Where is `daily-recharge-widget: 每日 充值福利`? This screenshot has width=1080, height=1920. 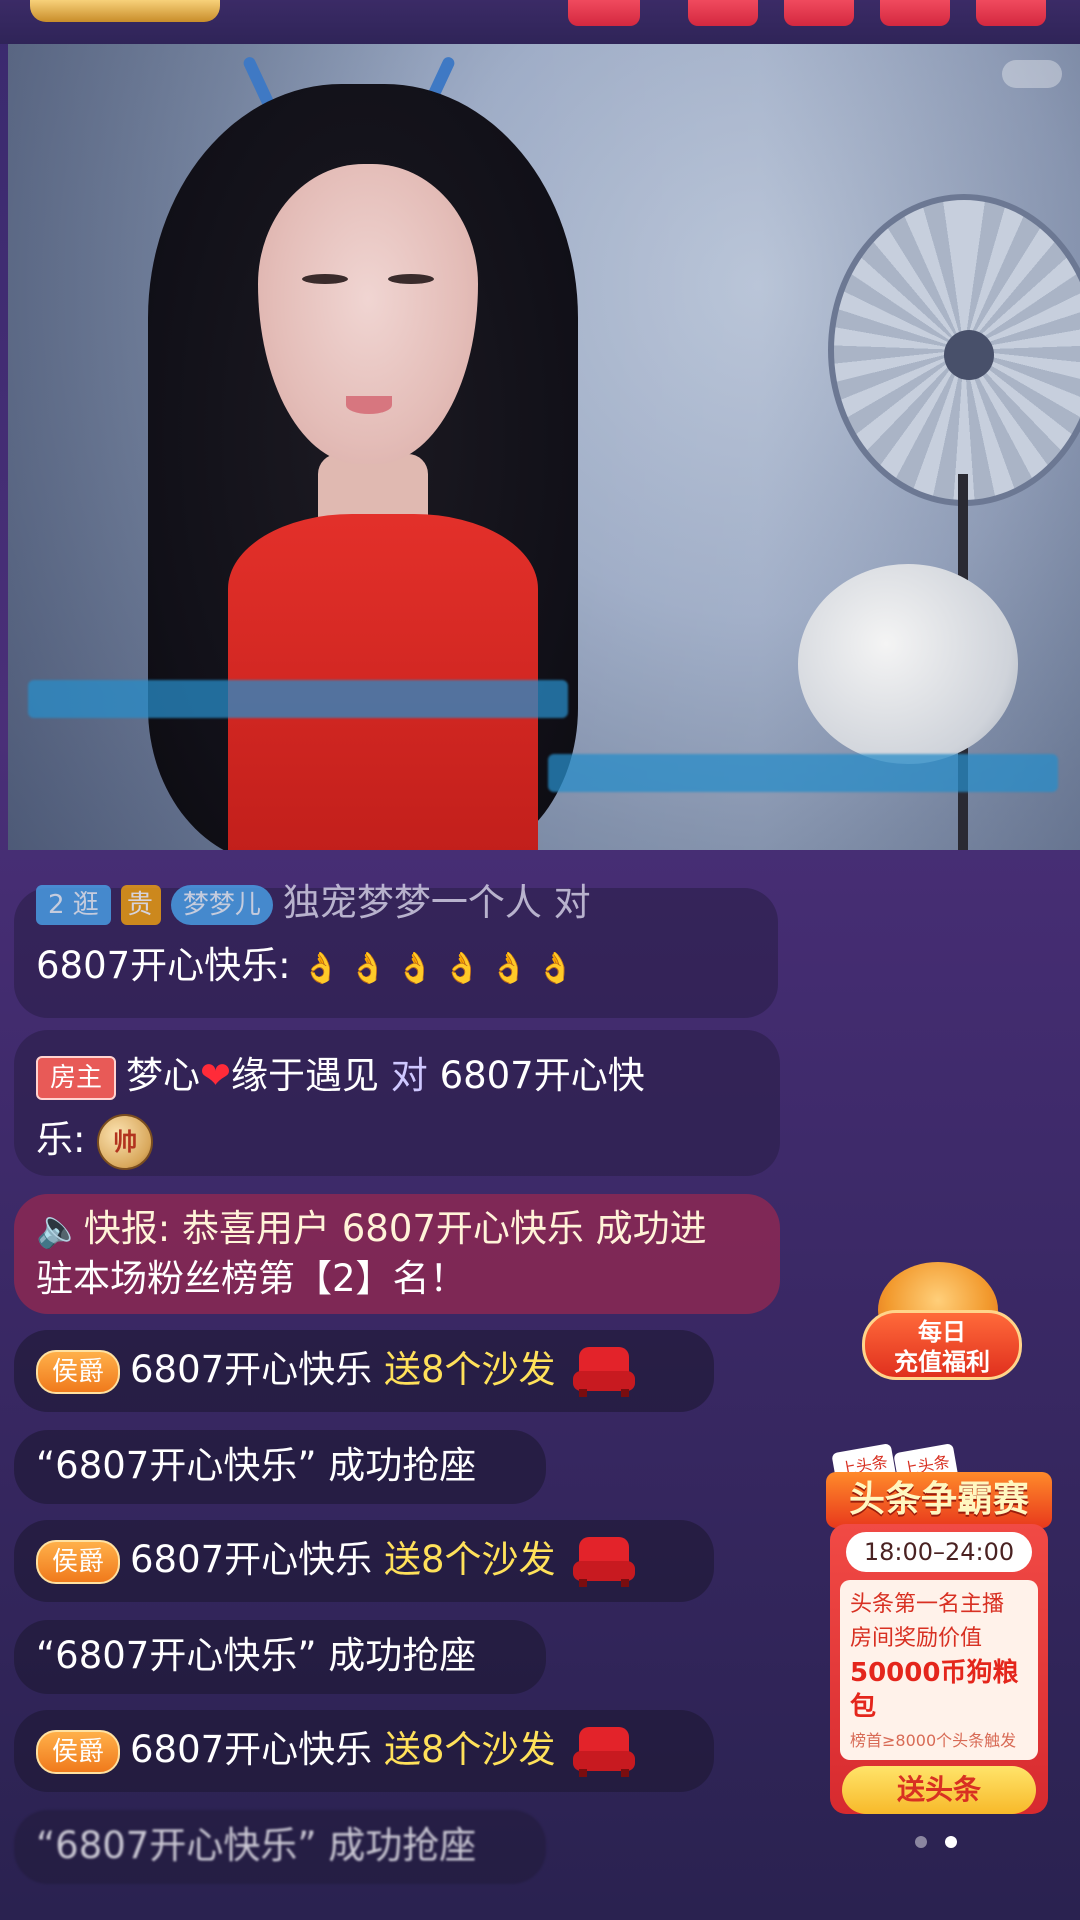 daily-recharge-widget: 每日 充值福利 is located at coordinates (942, 1323).